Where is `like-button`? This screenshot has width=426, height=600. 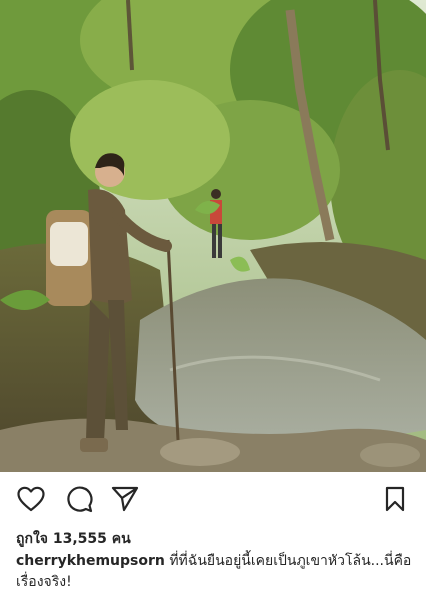
like-button is located at coordinates (31, 499).